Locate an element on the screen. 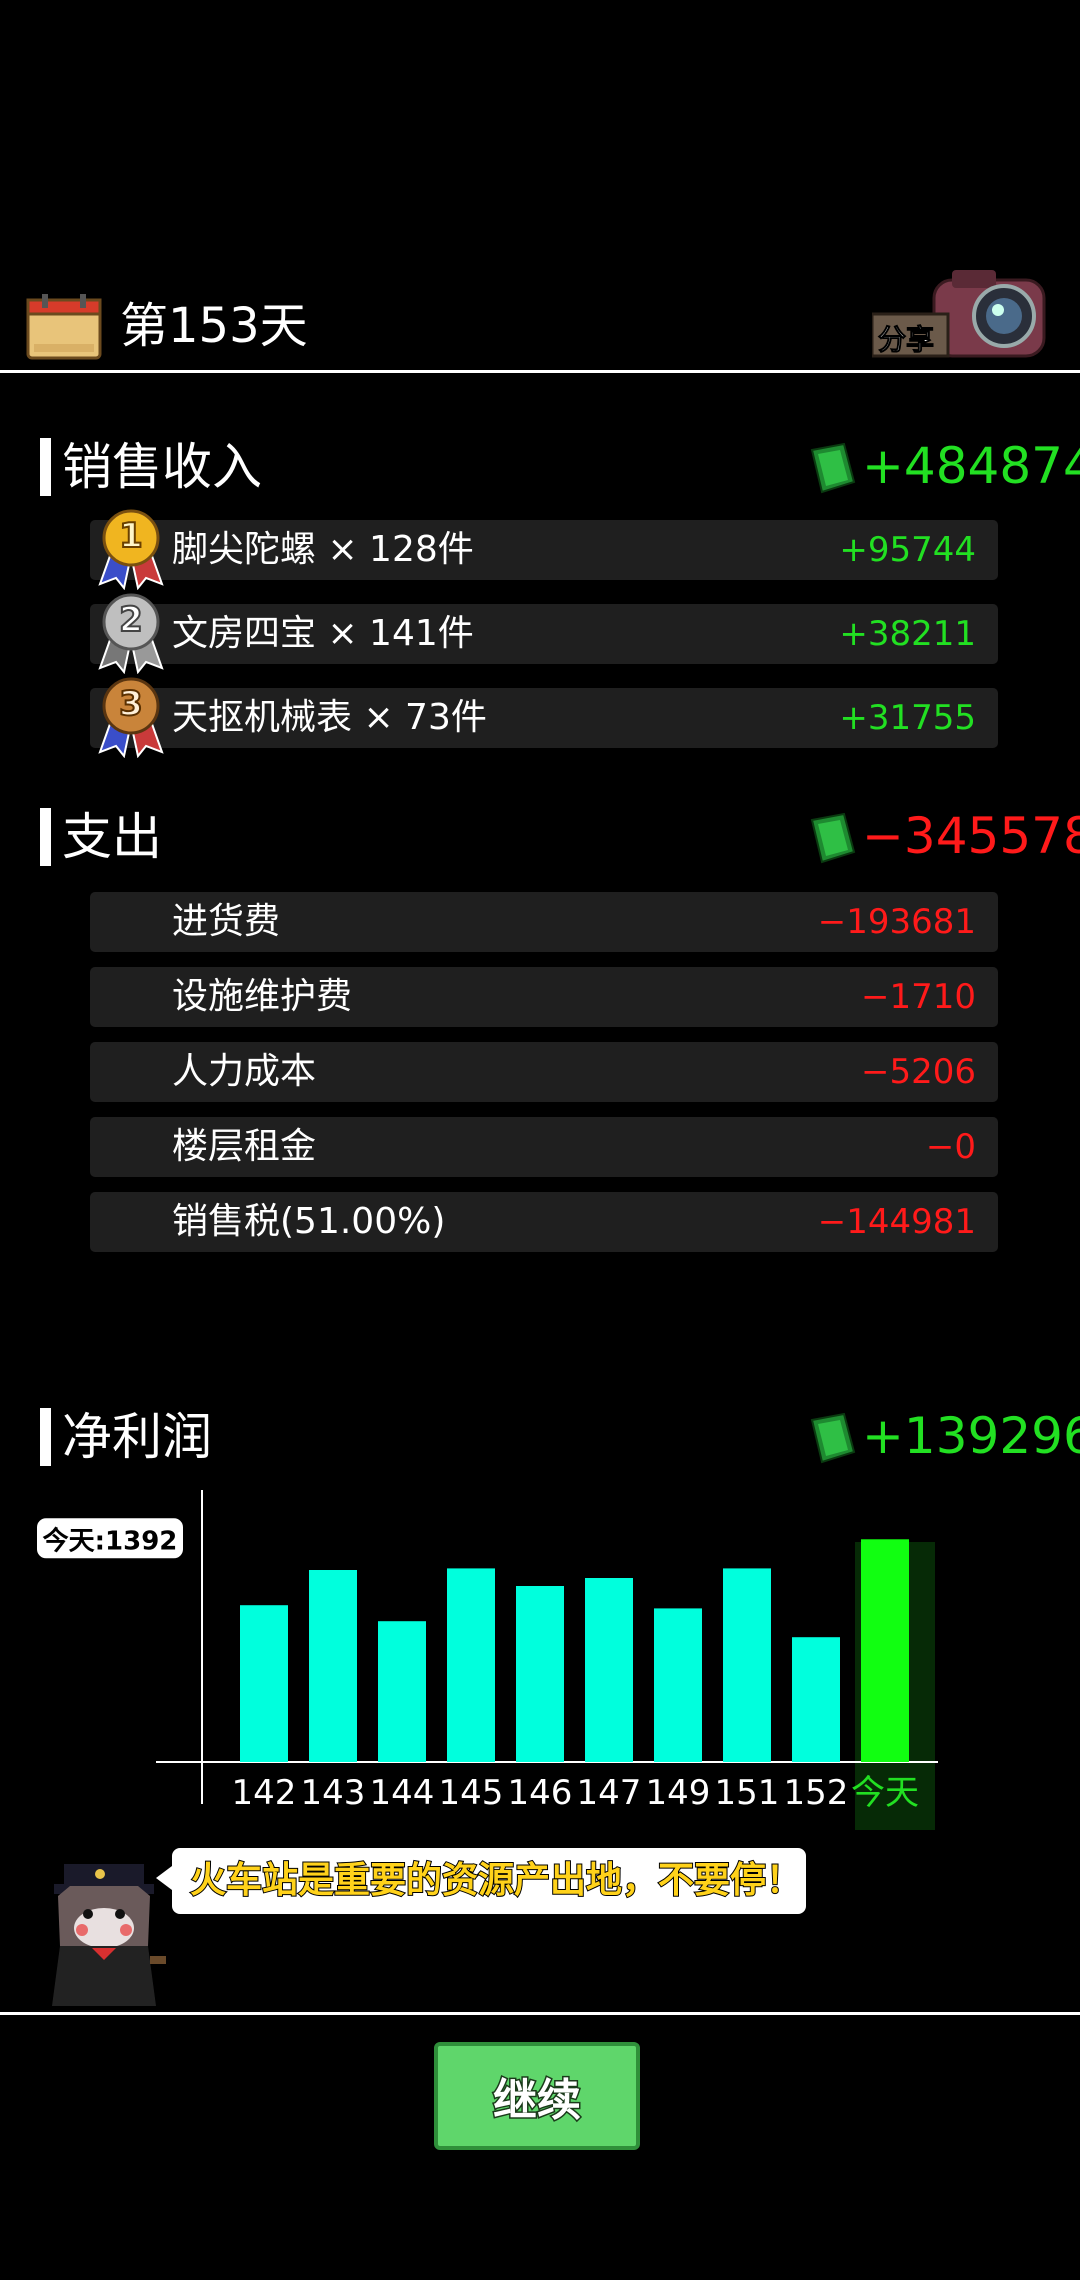  header-divider is located at coordinates (540, 371).